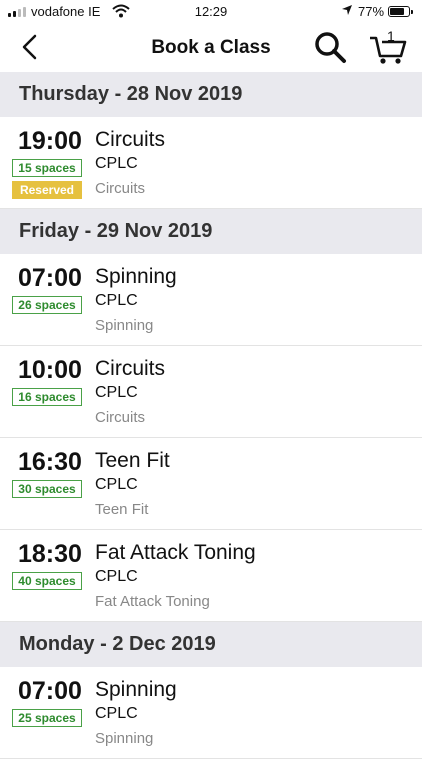 The image size is (422, 759). Describe the element at coordinates (371, 11) in the screenshot. I see `battery-percent: 77%` at that location.